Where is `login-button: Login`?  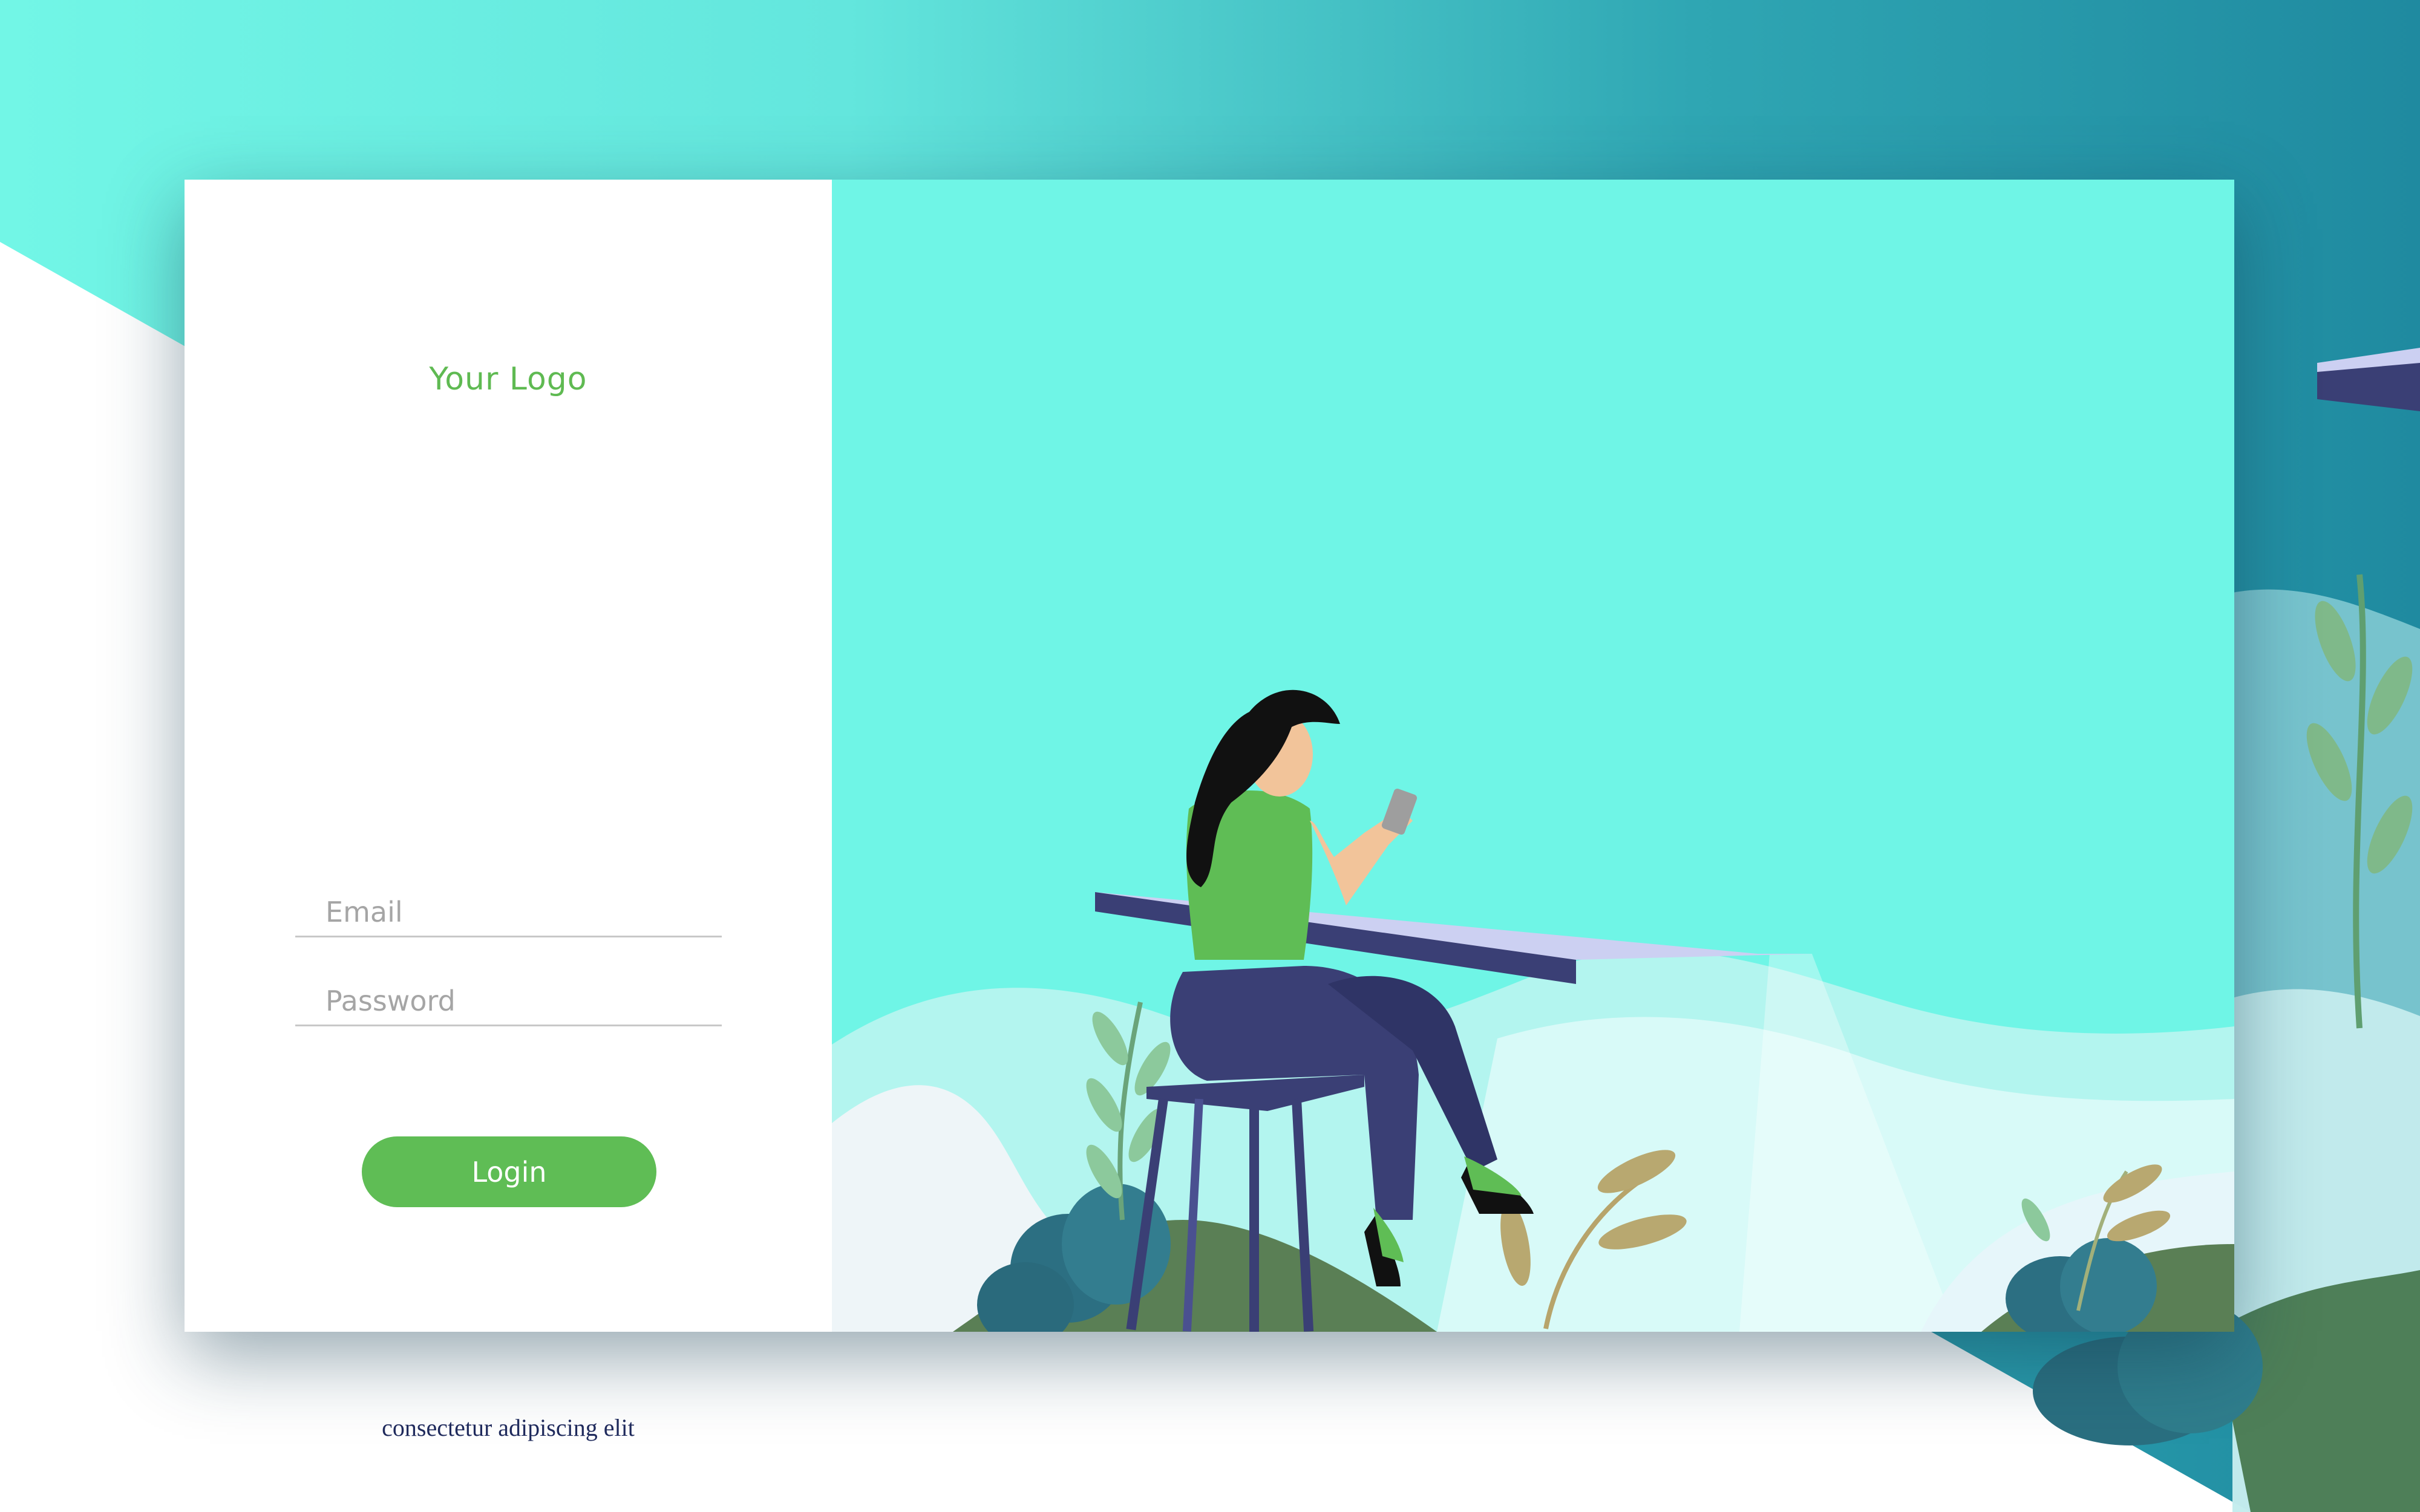
login-button: Login is located at coordinates (509, 1171).